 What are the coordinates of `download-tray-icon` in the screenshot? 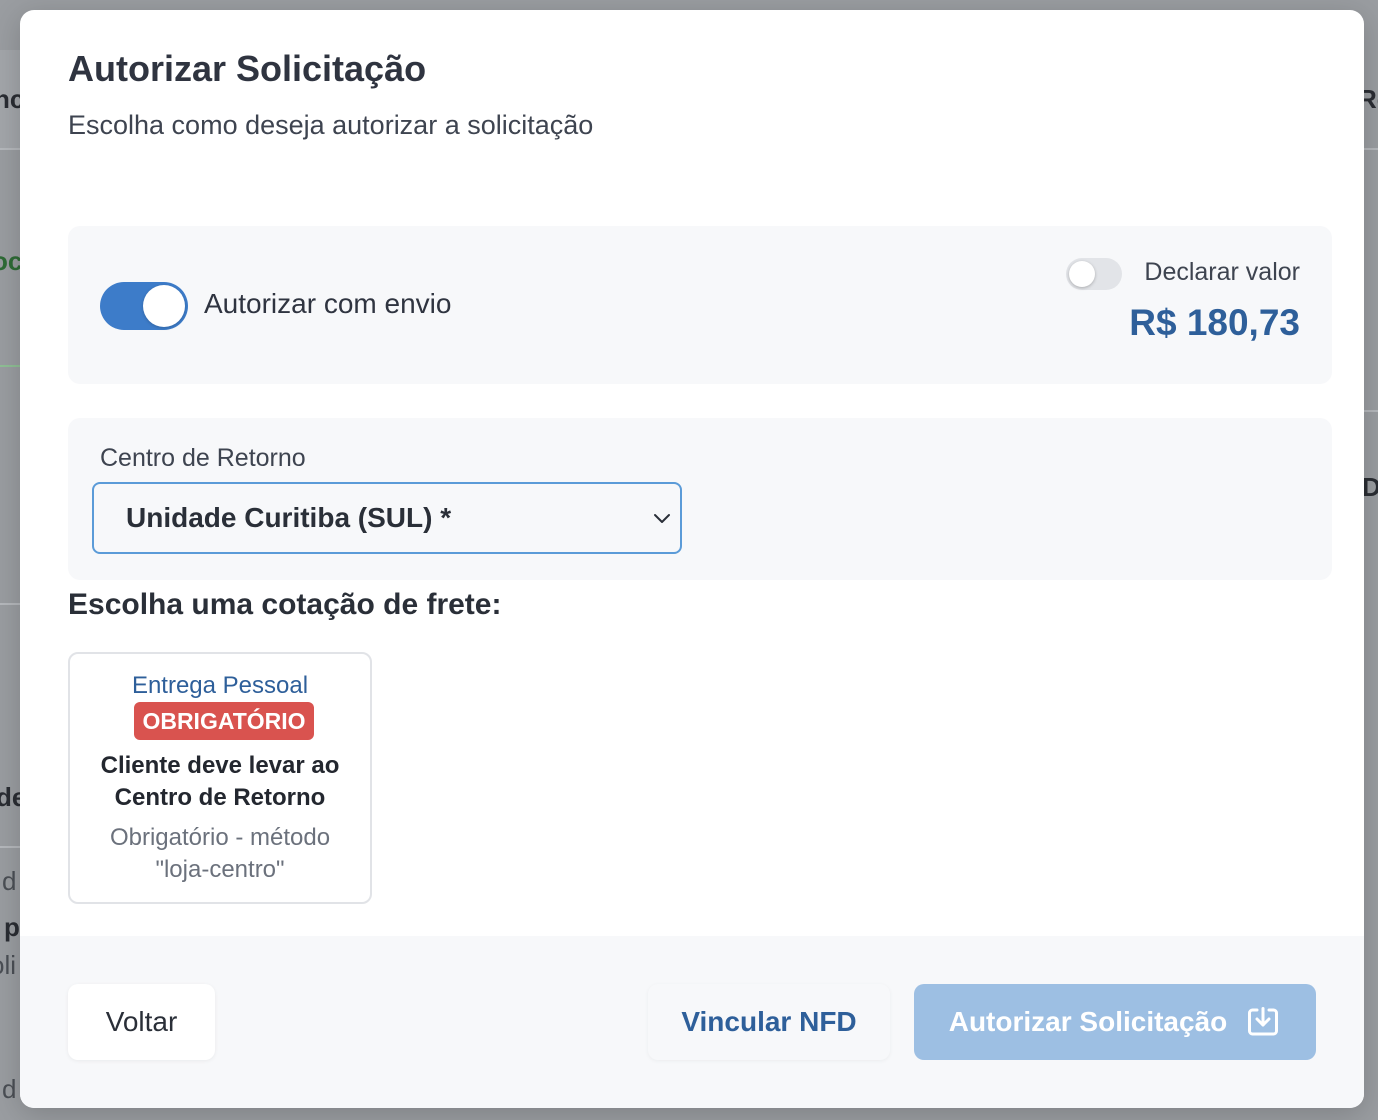 It's located at (1263, 1021).